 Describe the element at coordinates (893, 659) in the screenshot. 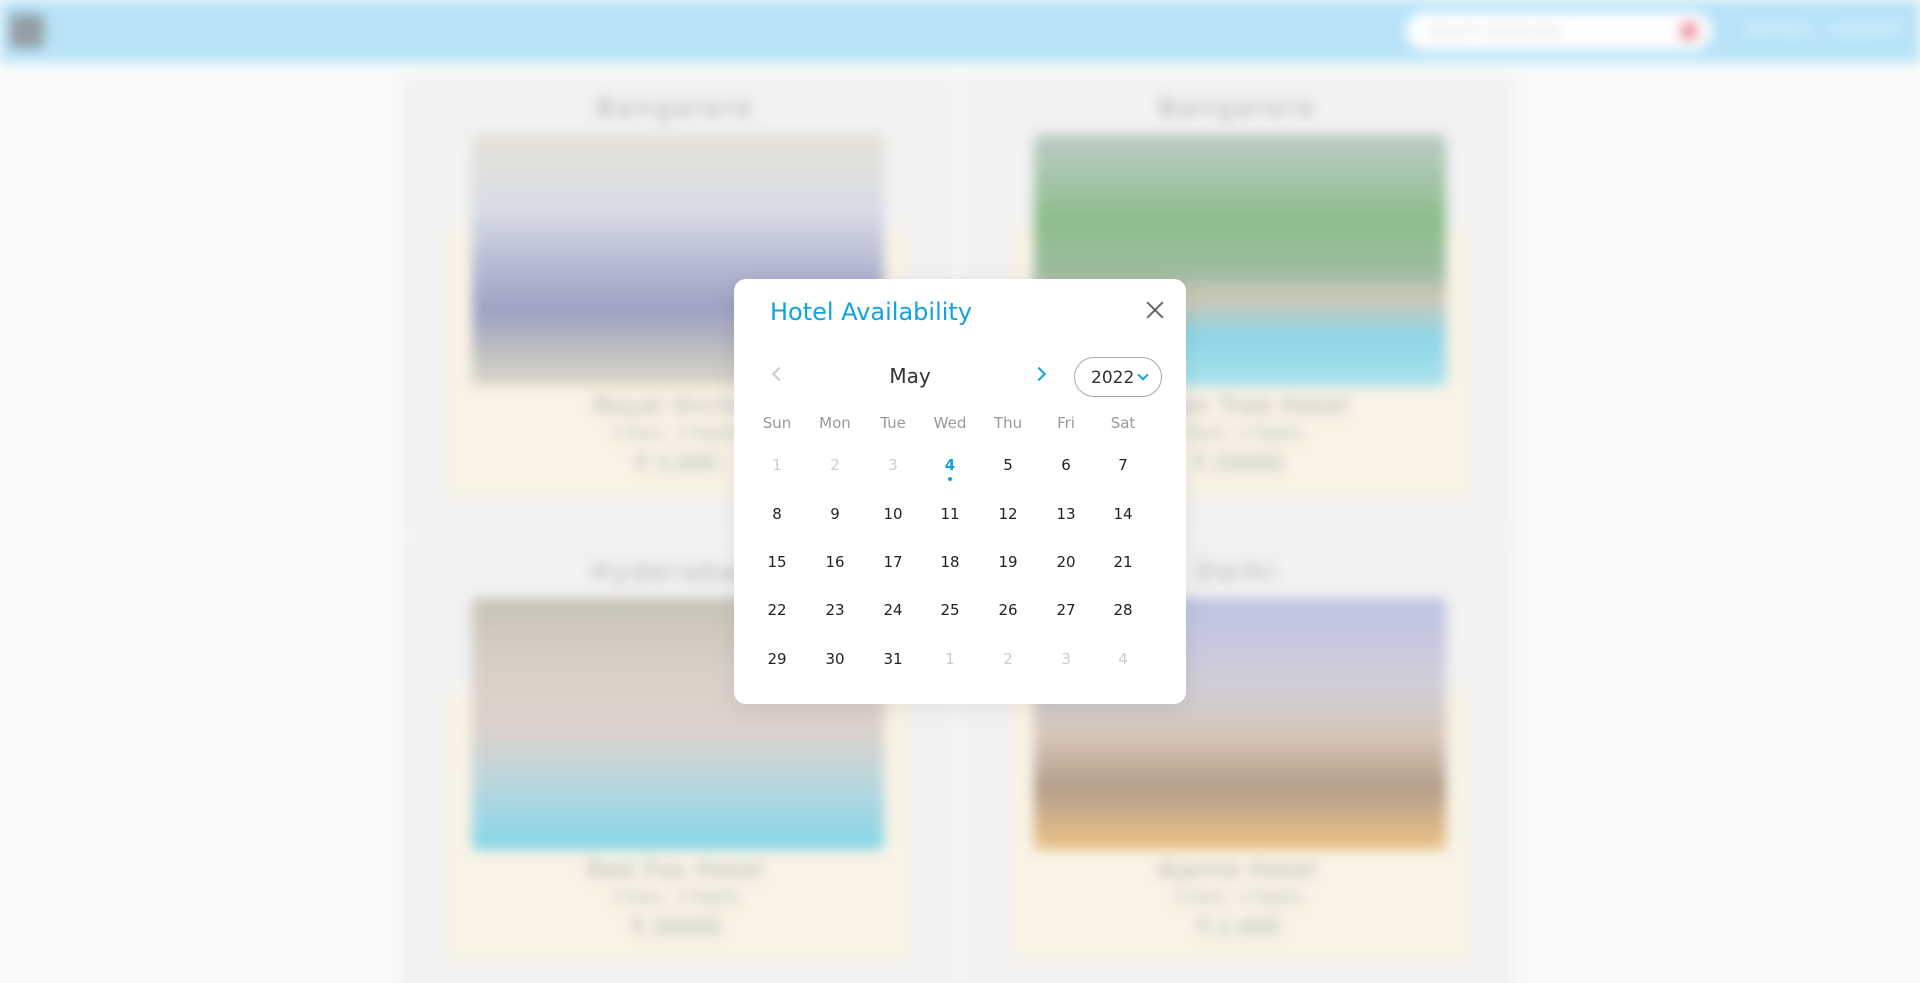

I see `calendar-day: 31` at that location.